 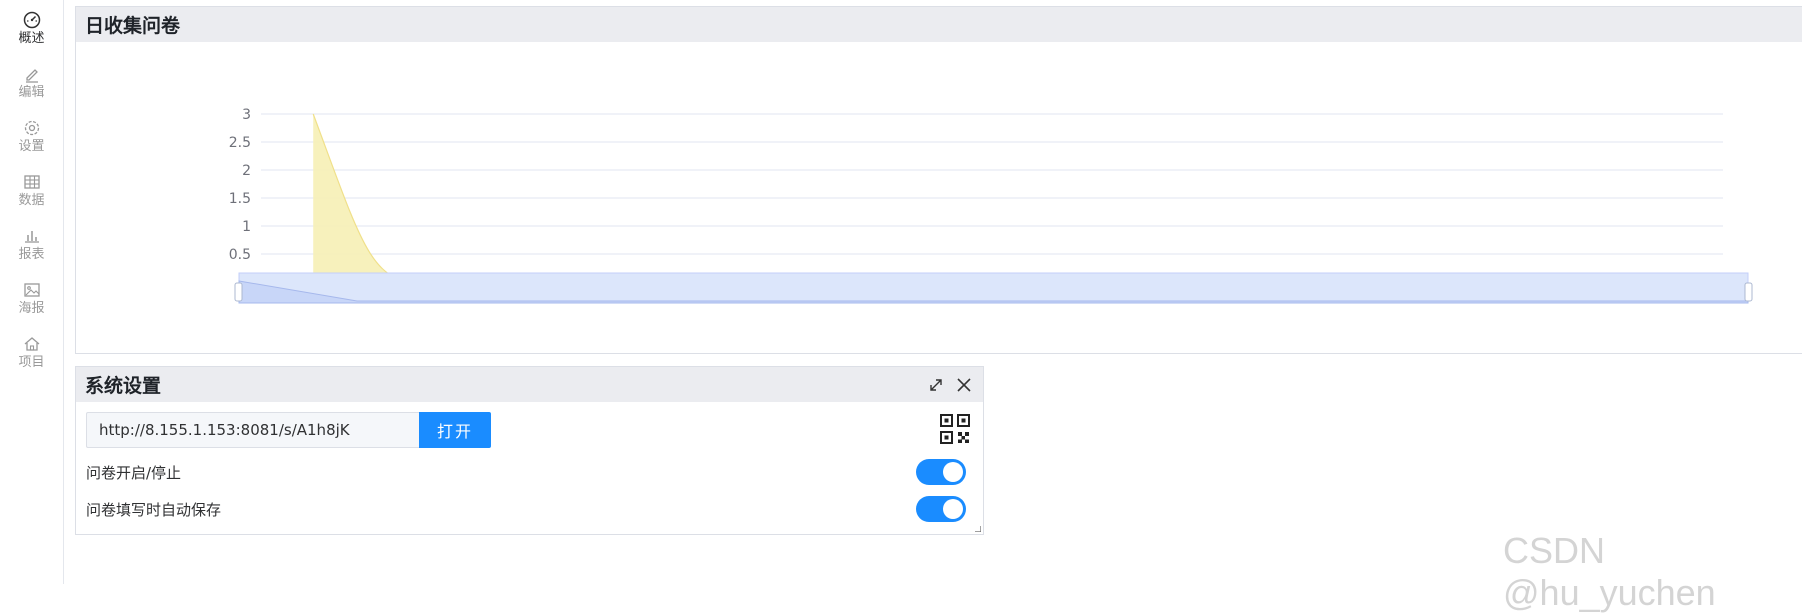 What do you see at coordinates (31, 182) in the screenshot?
I see `table-icon` at bounding box center [31, 182].